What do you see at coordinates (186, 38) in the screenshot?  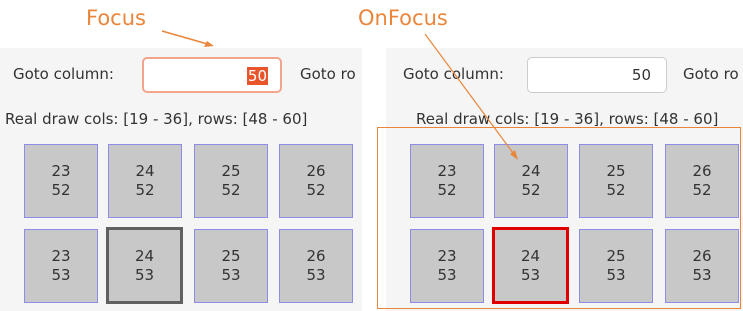 I see `focus-arrow` at bounding box center [186, 38].